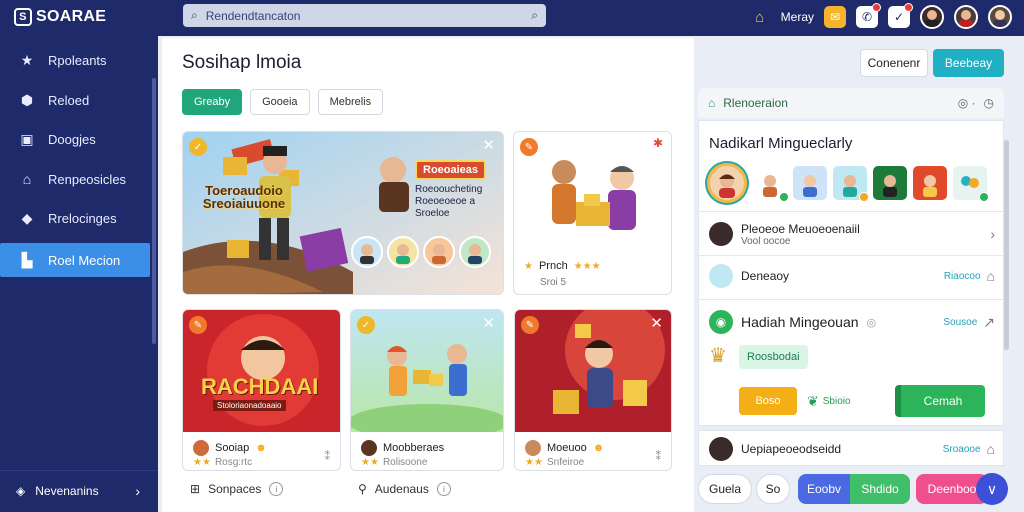  I want to click on hero-avatar-row, so click(421, 252).